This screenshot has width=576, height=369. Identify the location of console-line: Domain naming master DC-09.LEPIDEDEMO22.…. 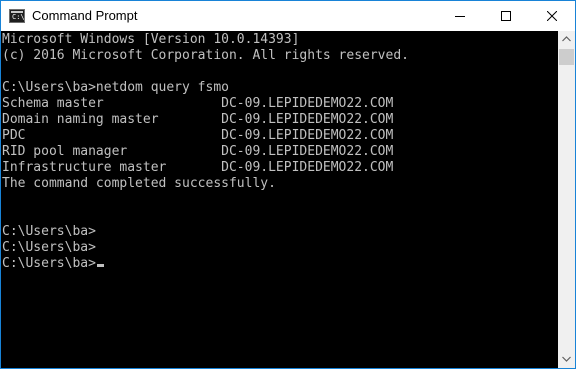
(198, 119).